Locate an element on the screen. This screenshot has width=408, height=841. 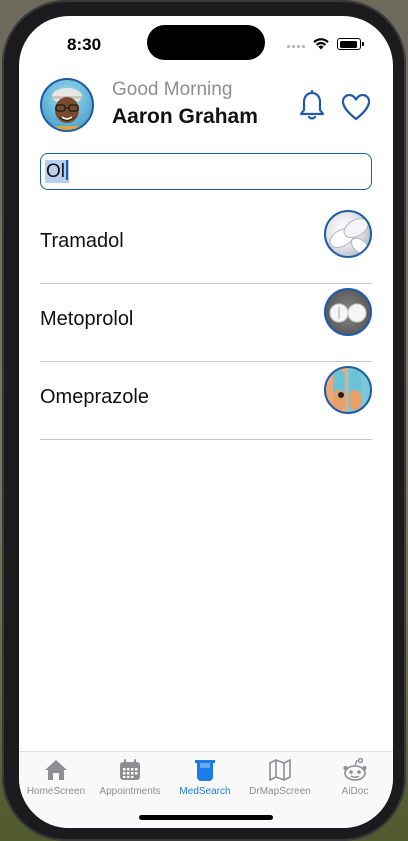
tab-drmapscreen: DrMapScreen is located at coordinates (280, 777).